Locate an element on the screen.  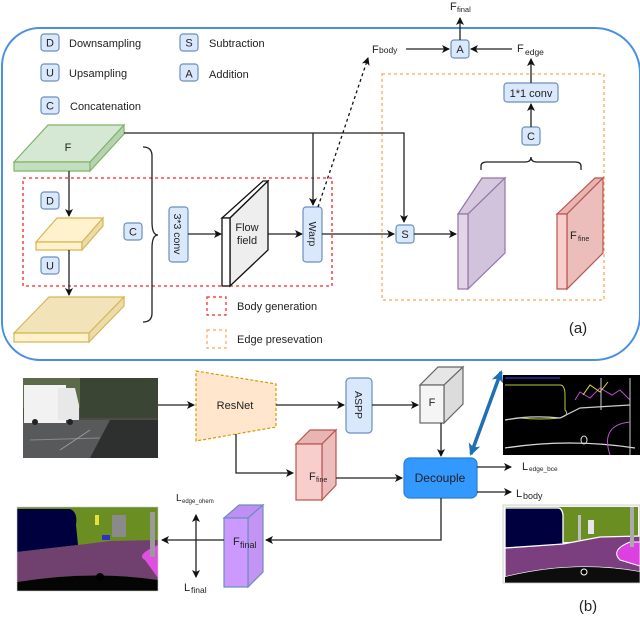
svg-text: ASPP is located at coordinates (358, 405).